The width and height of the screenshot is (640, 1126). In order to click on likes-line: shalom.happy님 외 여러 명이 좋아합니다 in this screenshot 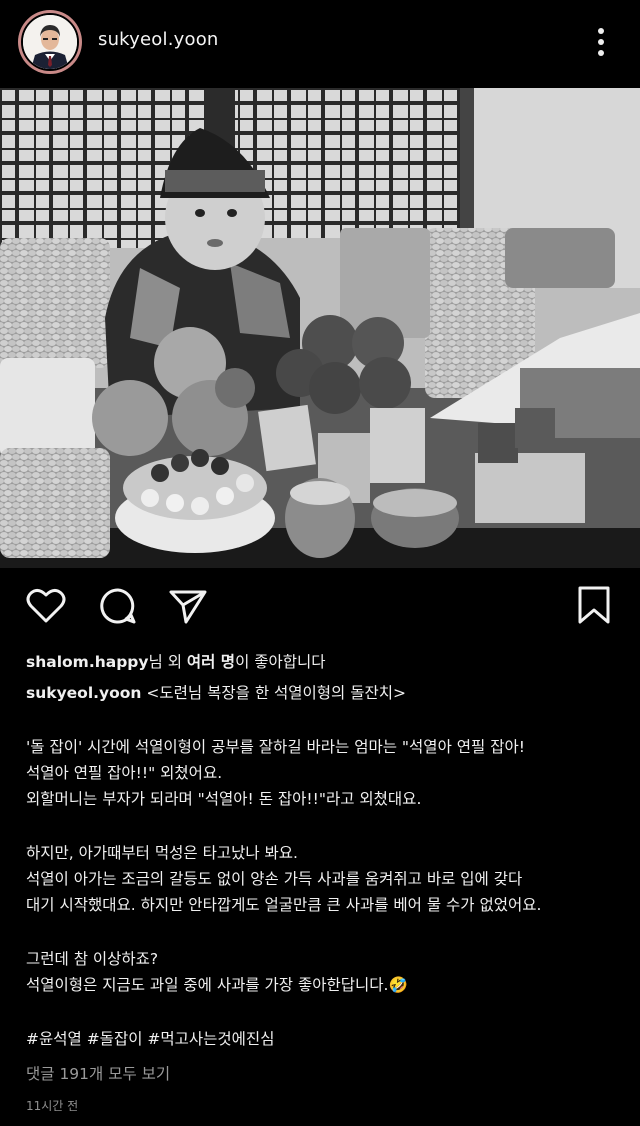, I will do `click(176, 662)`.